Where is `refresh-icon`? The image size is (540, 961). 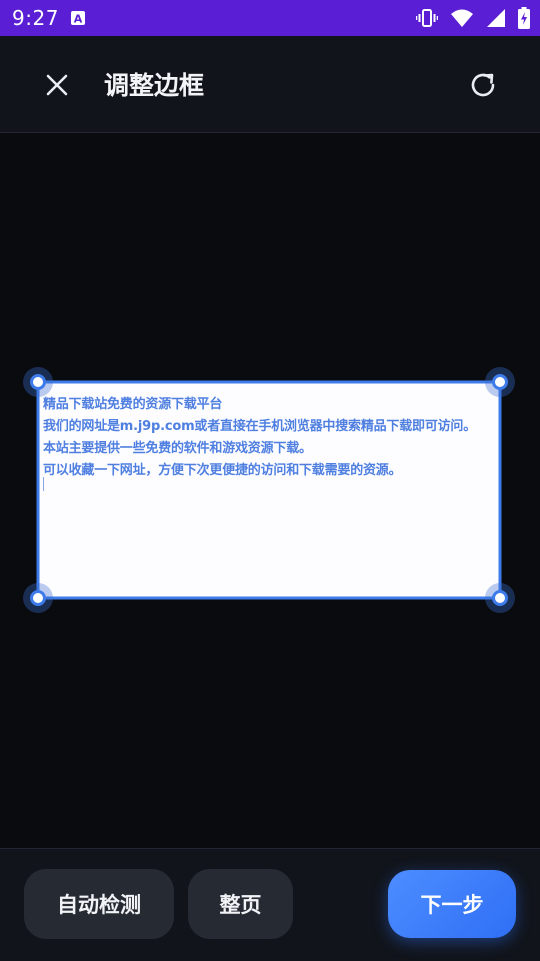
refresh-icon is located at coordinates (483, 85).